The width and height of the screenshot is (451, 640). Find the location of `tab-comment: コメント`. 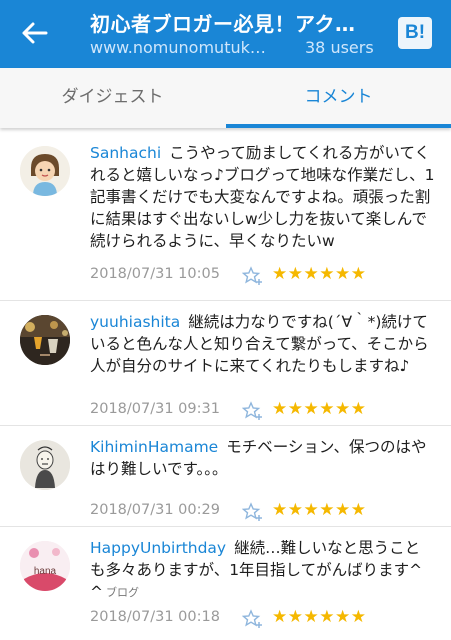

tab-comment: コメント is located at coordinates (338, 98).